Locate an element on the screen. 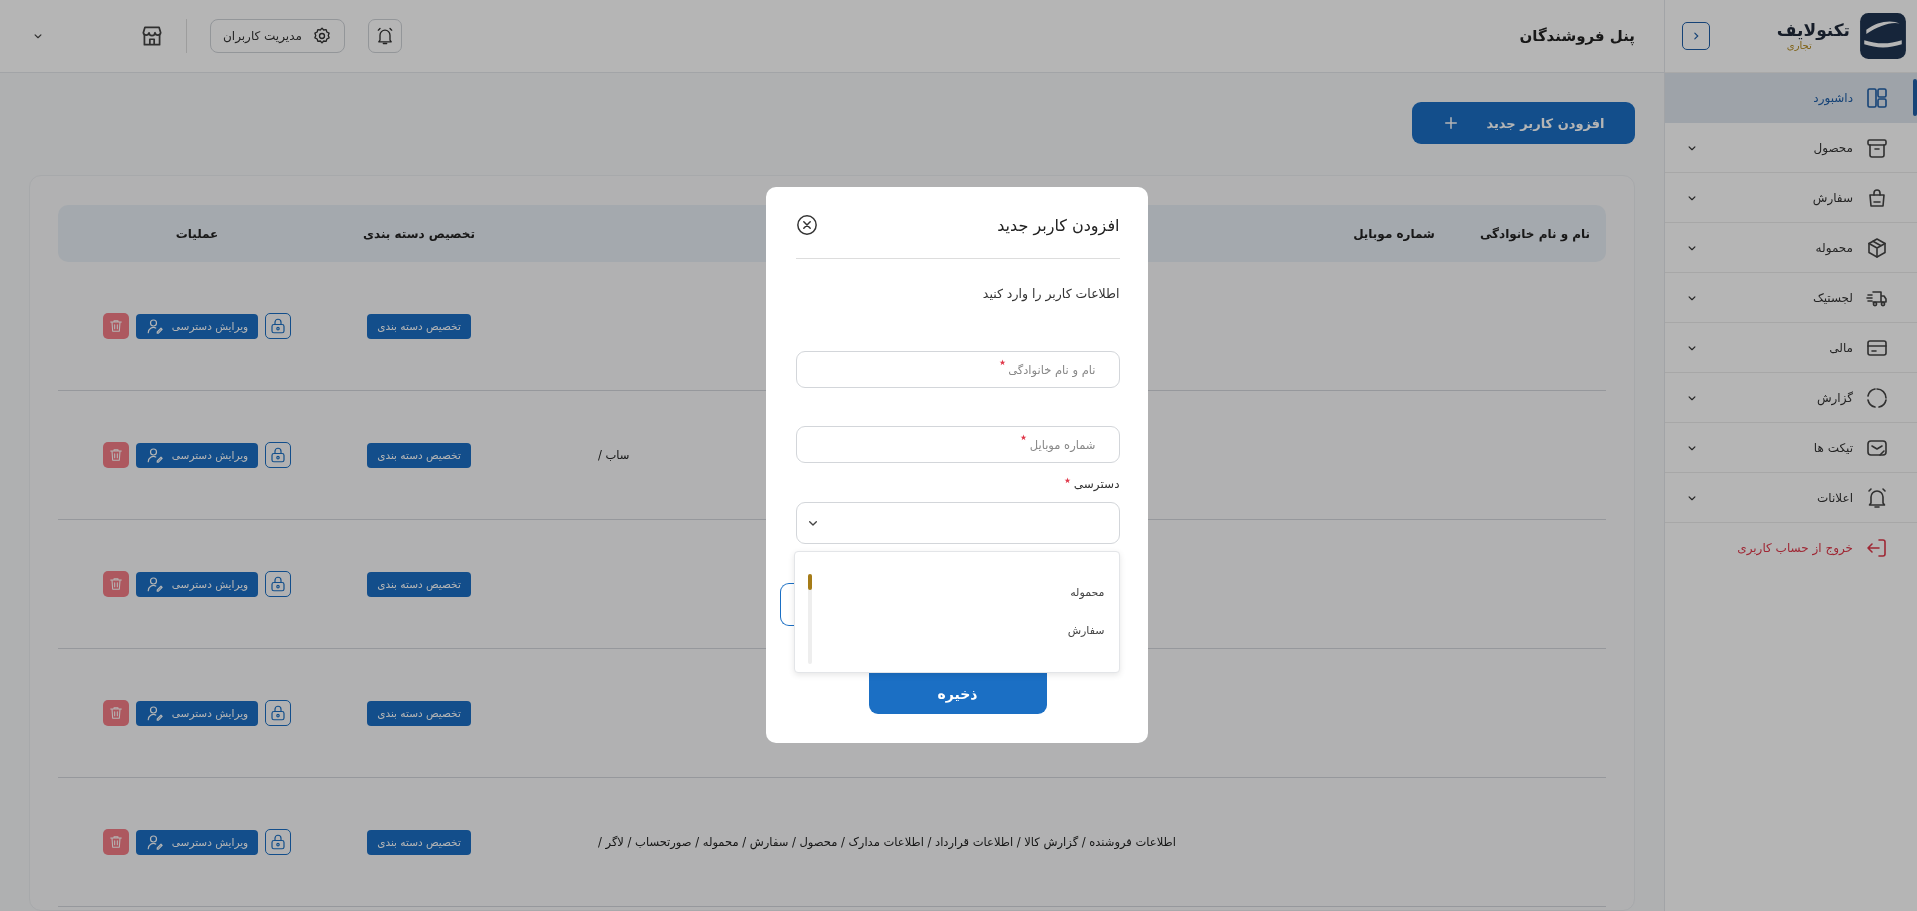  settings-icon is located at coordinates (321, 36).